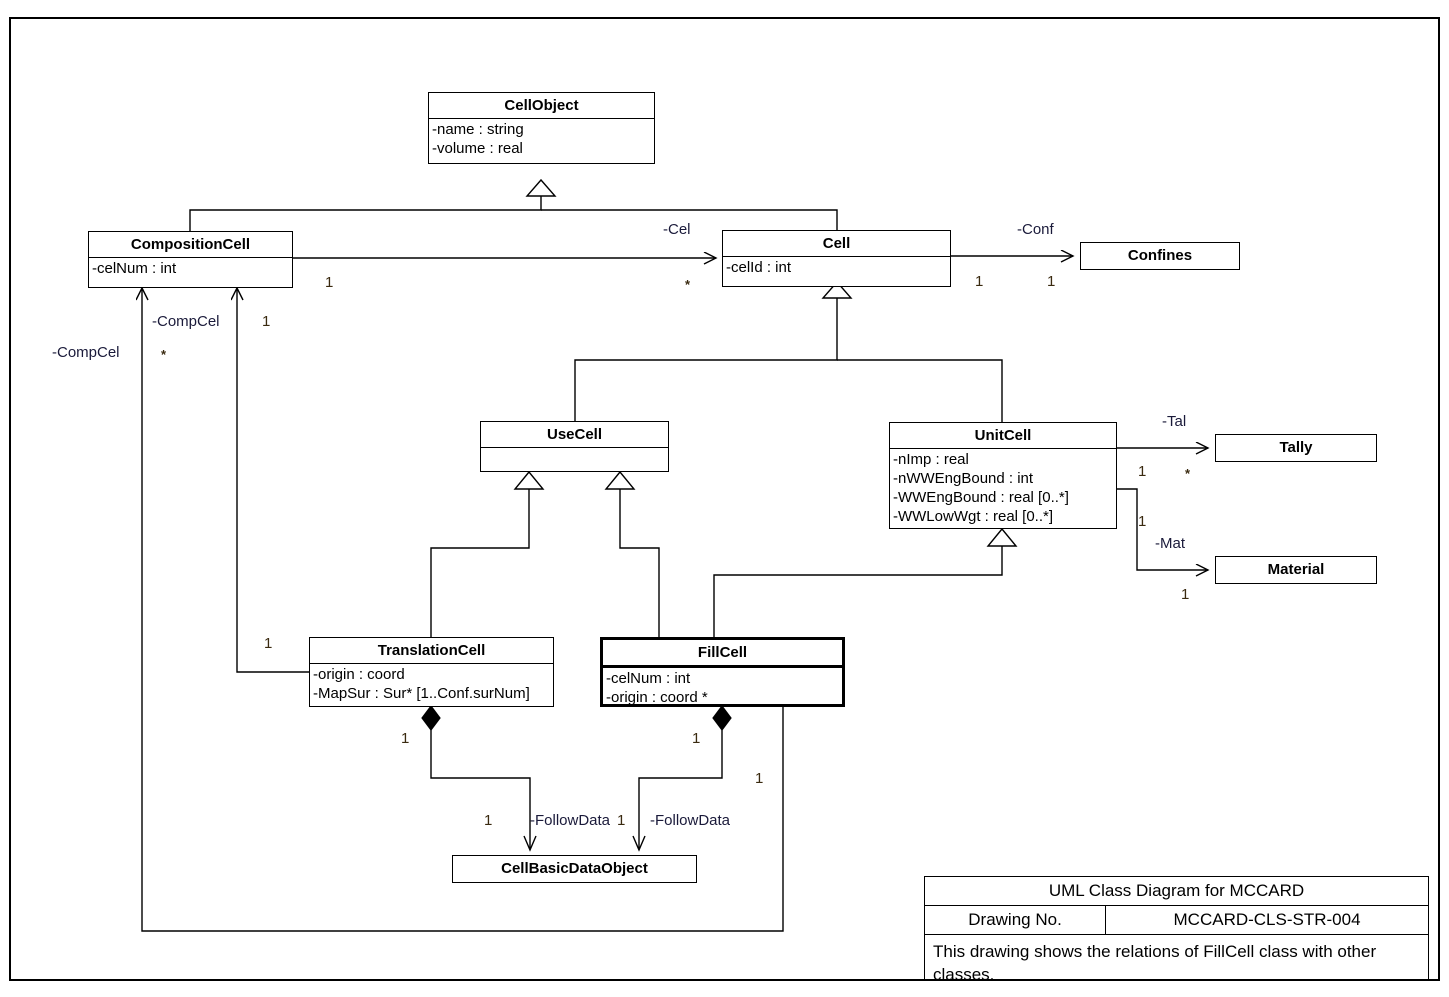  What do you see at coordinates (1174, 421) in the screenshot?
I see `label-tal-role: -Tal` at bounding box center [1174, 421].